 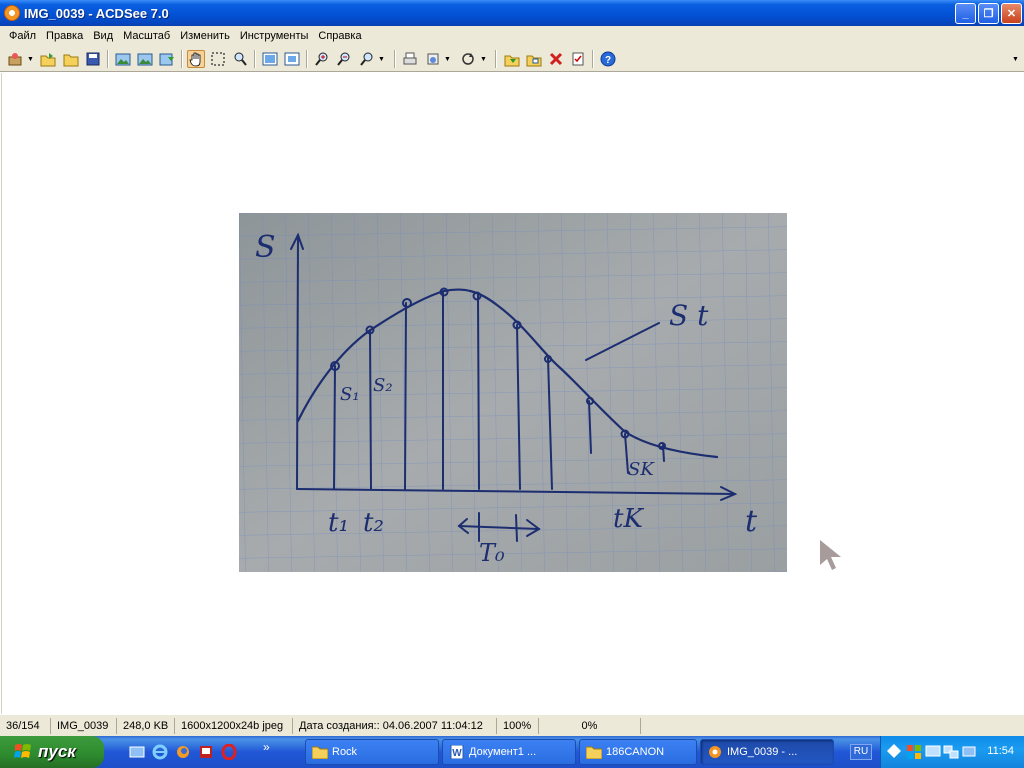 What do you see at coordinates (345, 752) in the screenshot?
I see `task-label: Rock` at bounding box center [345, 752].